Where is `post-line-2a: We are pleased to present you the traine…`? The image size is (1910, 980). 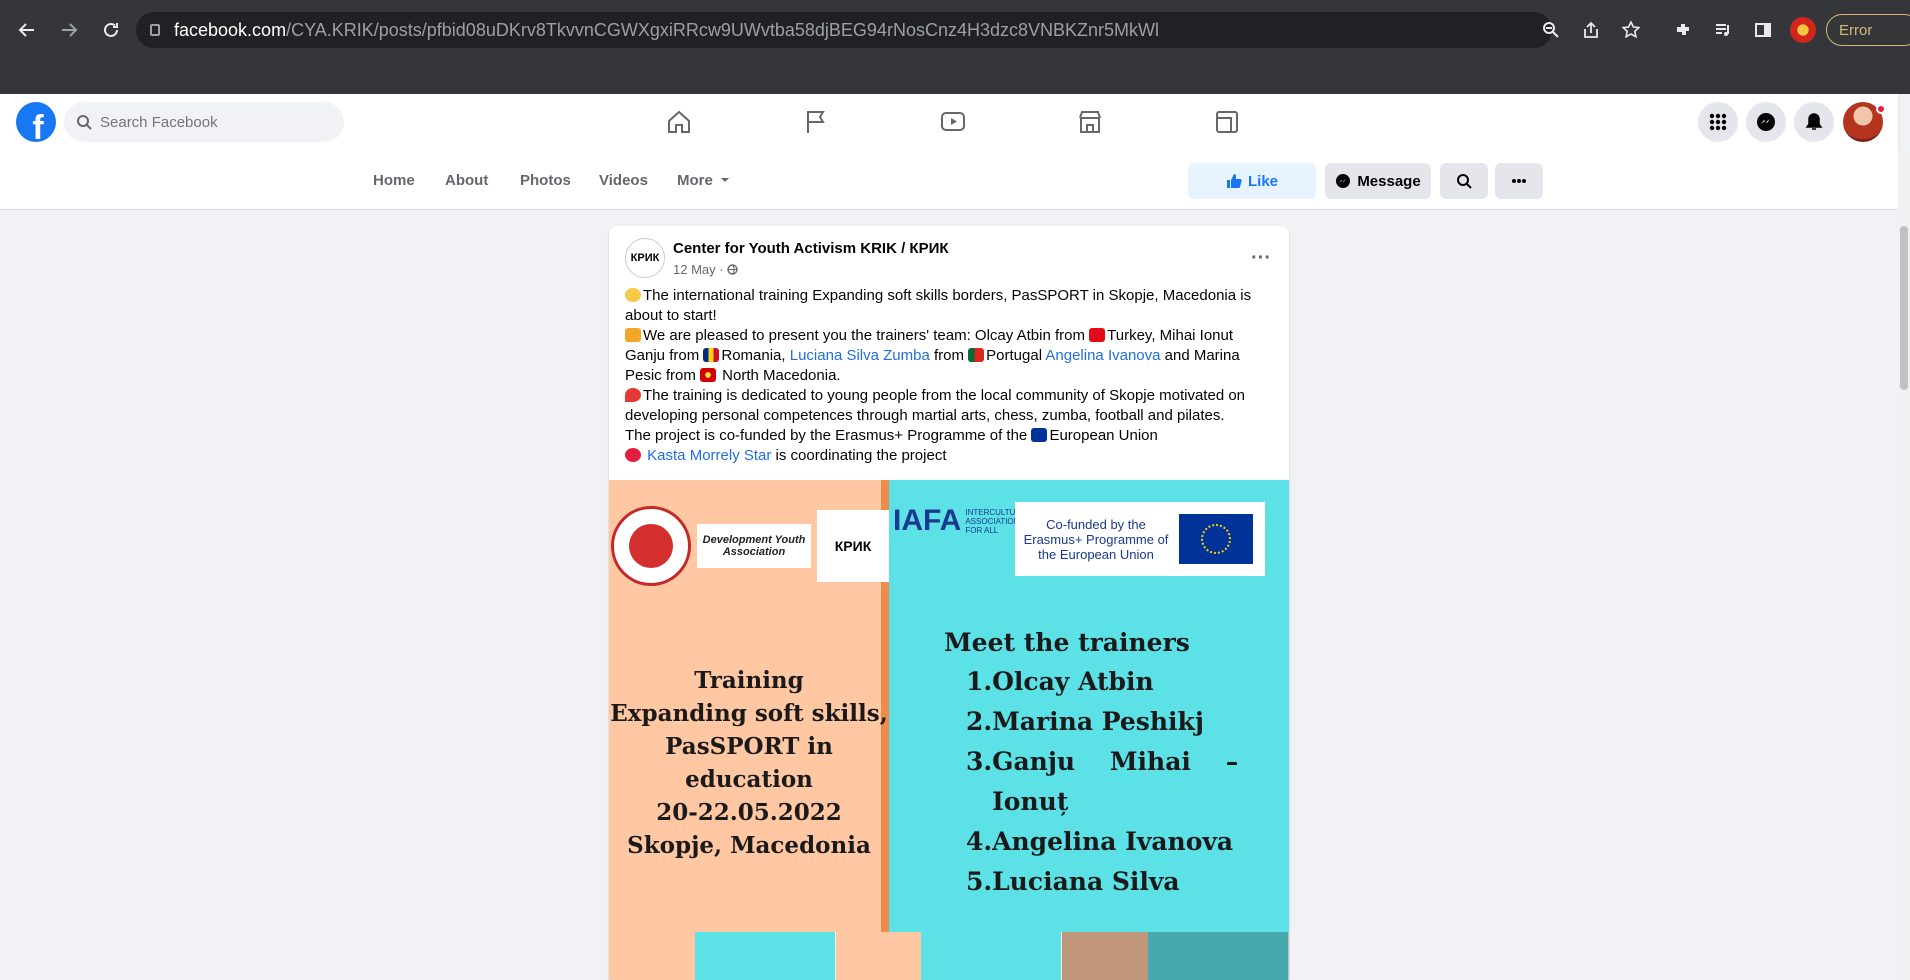
post-line-2a: We are pleased to present you the traine… is located at coordinates (866, 335).